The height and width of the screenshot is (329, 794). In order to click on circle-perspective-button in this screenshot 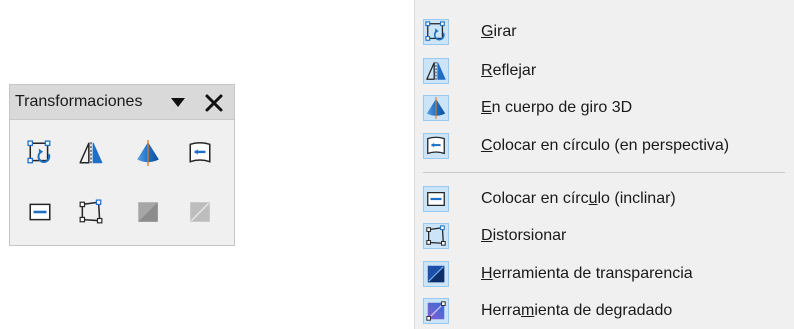, I will do `click(200, 153)`.